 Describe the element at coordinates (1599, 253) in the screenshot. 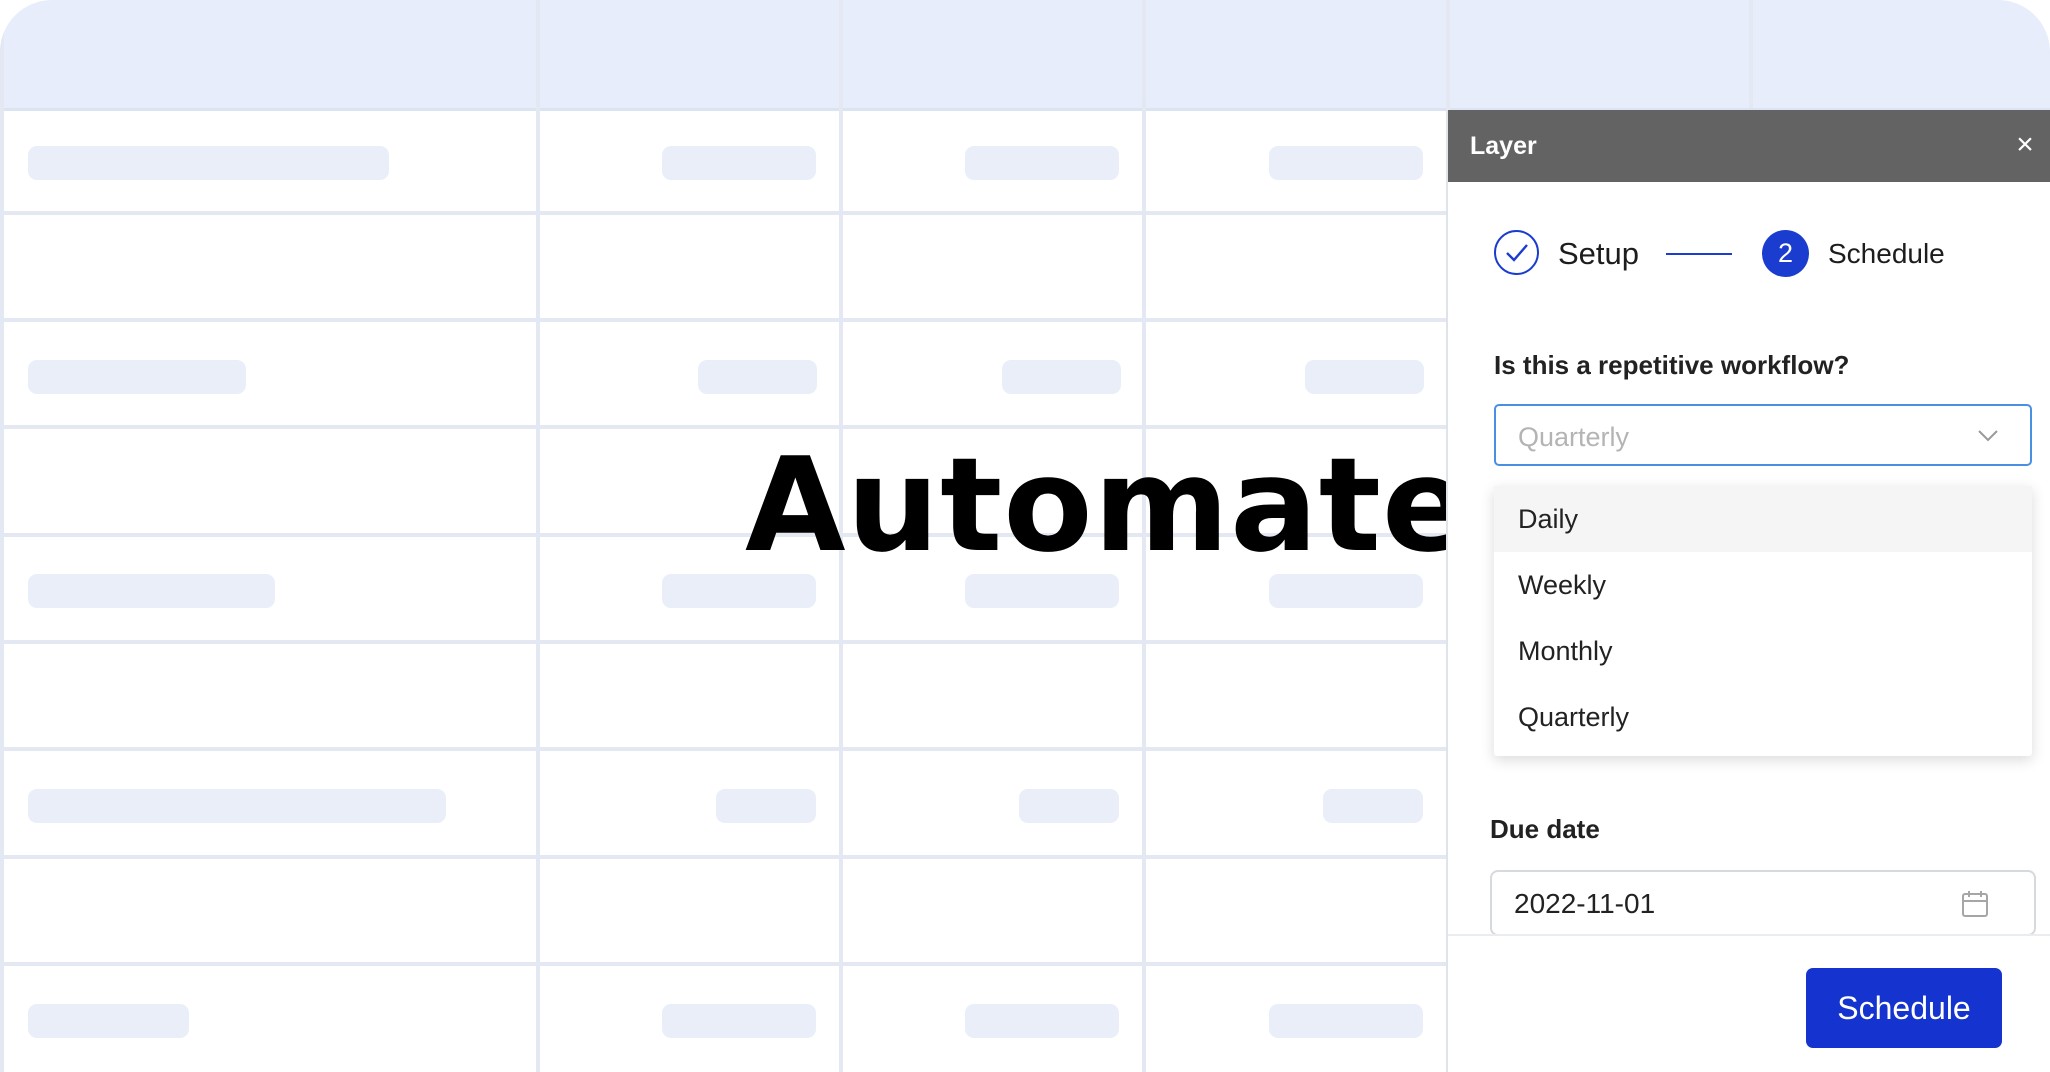

I see `step-setup-label: Setup` at that location.